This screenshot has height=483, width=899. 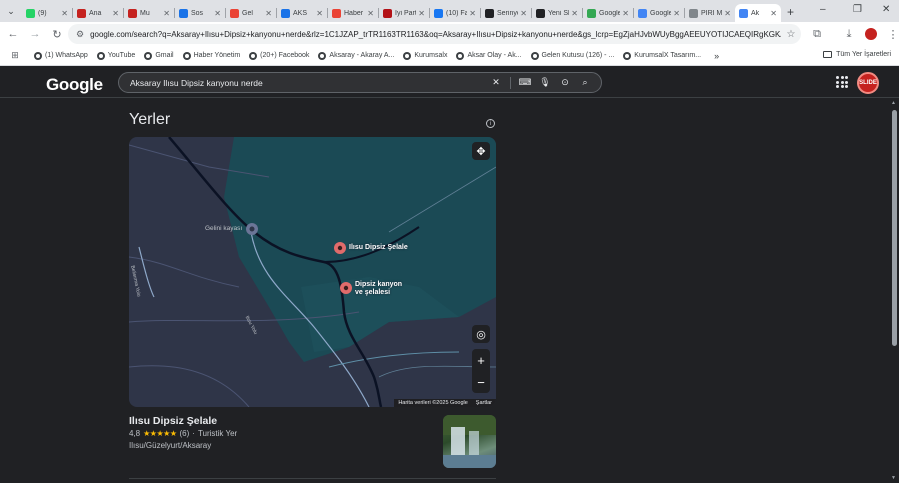 What do you see at coordinates (15, 56) in the screenshot?
I see `apps-grid-icon: ⊞` at bounding box center [15, 56].